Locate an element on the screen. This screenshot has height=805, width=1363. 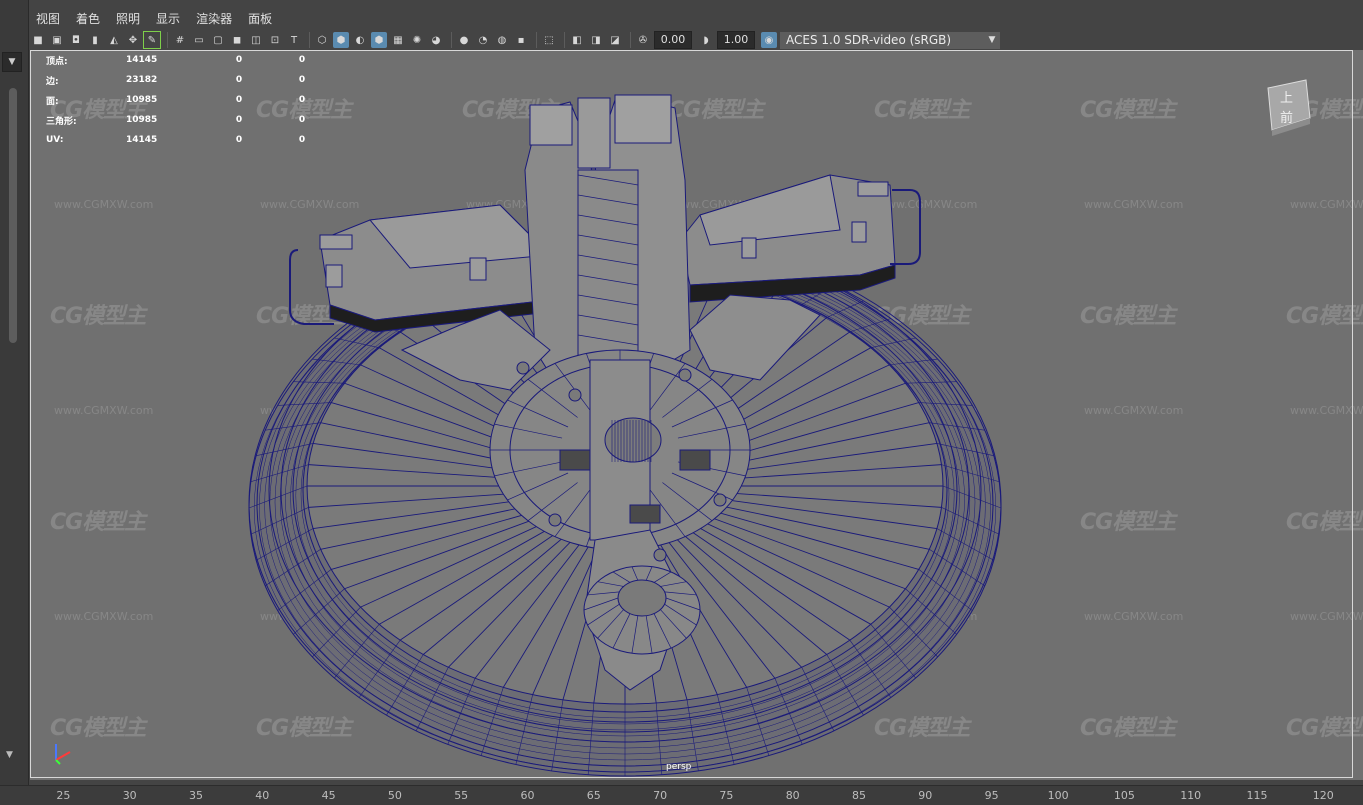
use-all-lights-icon: ✺ is located at coordinates (417, 40).